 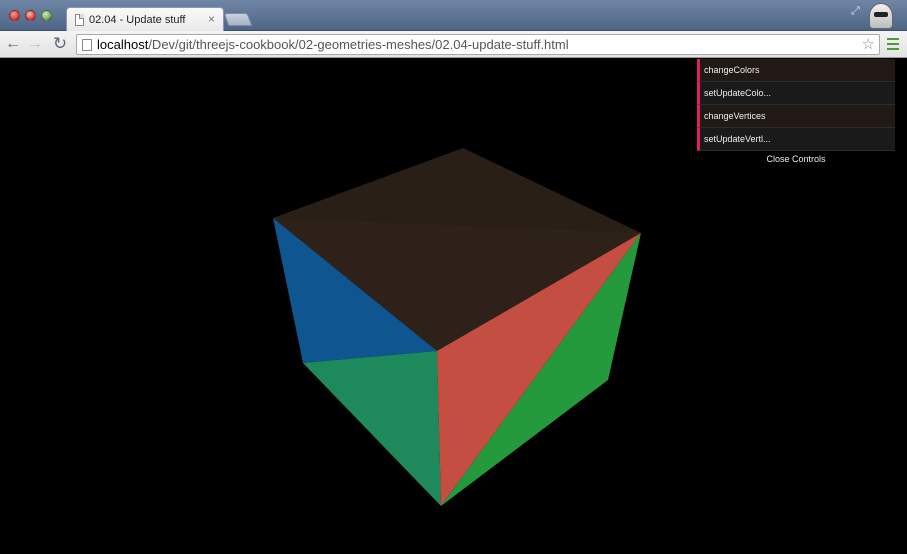 I want to click on control-change-colors: changeColors, so click(x=796, y=70).